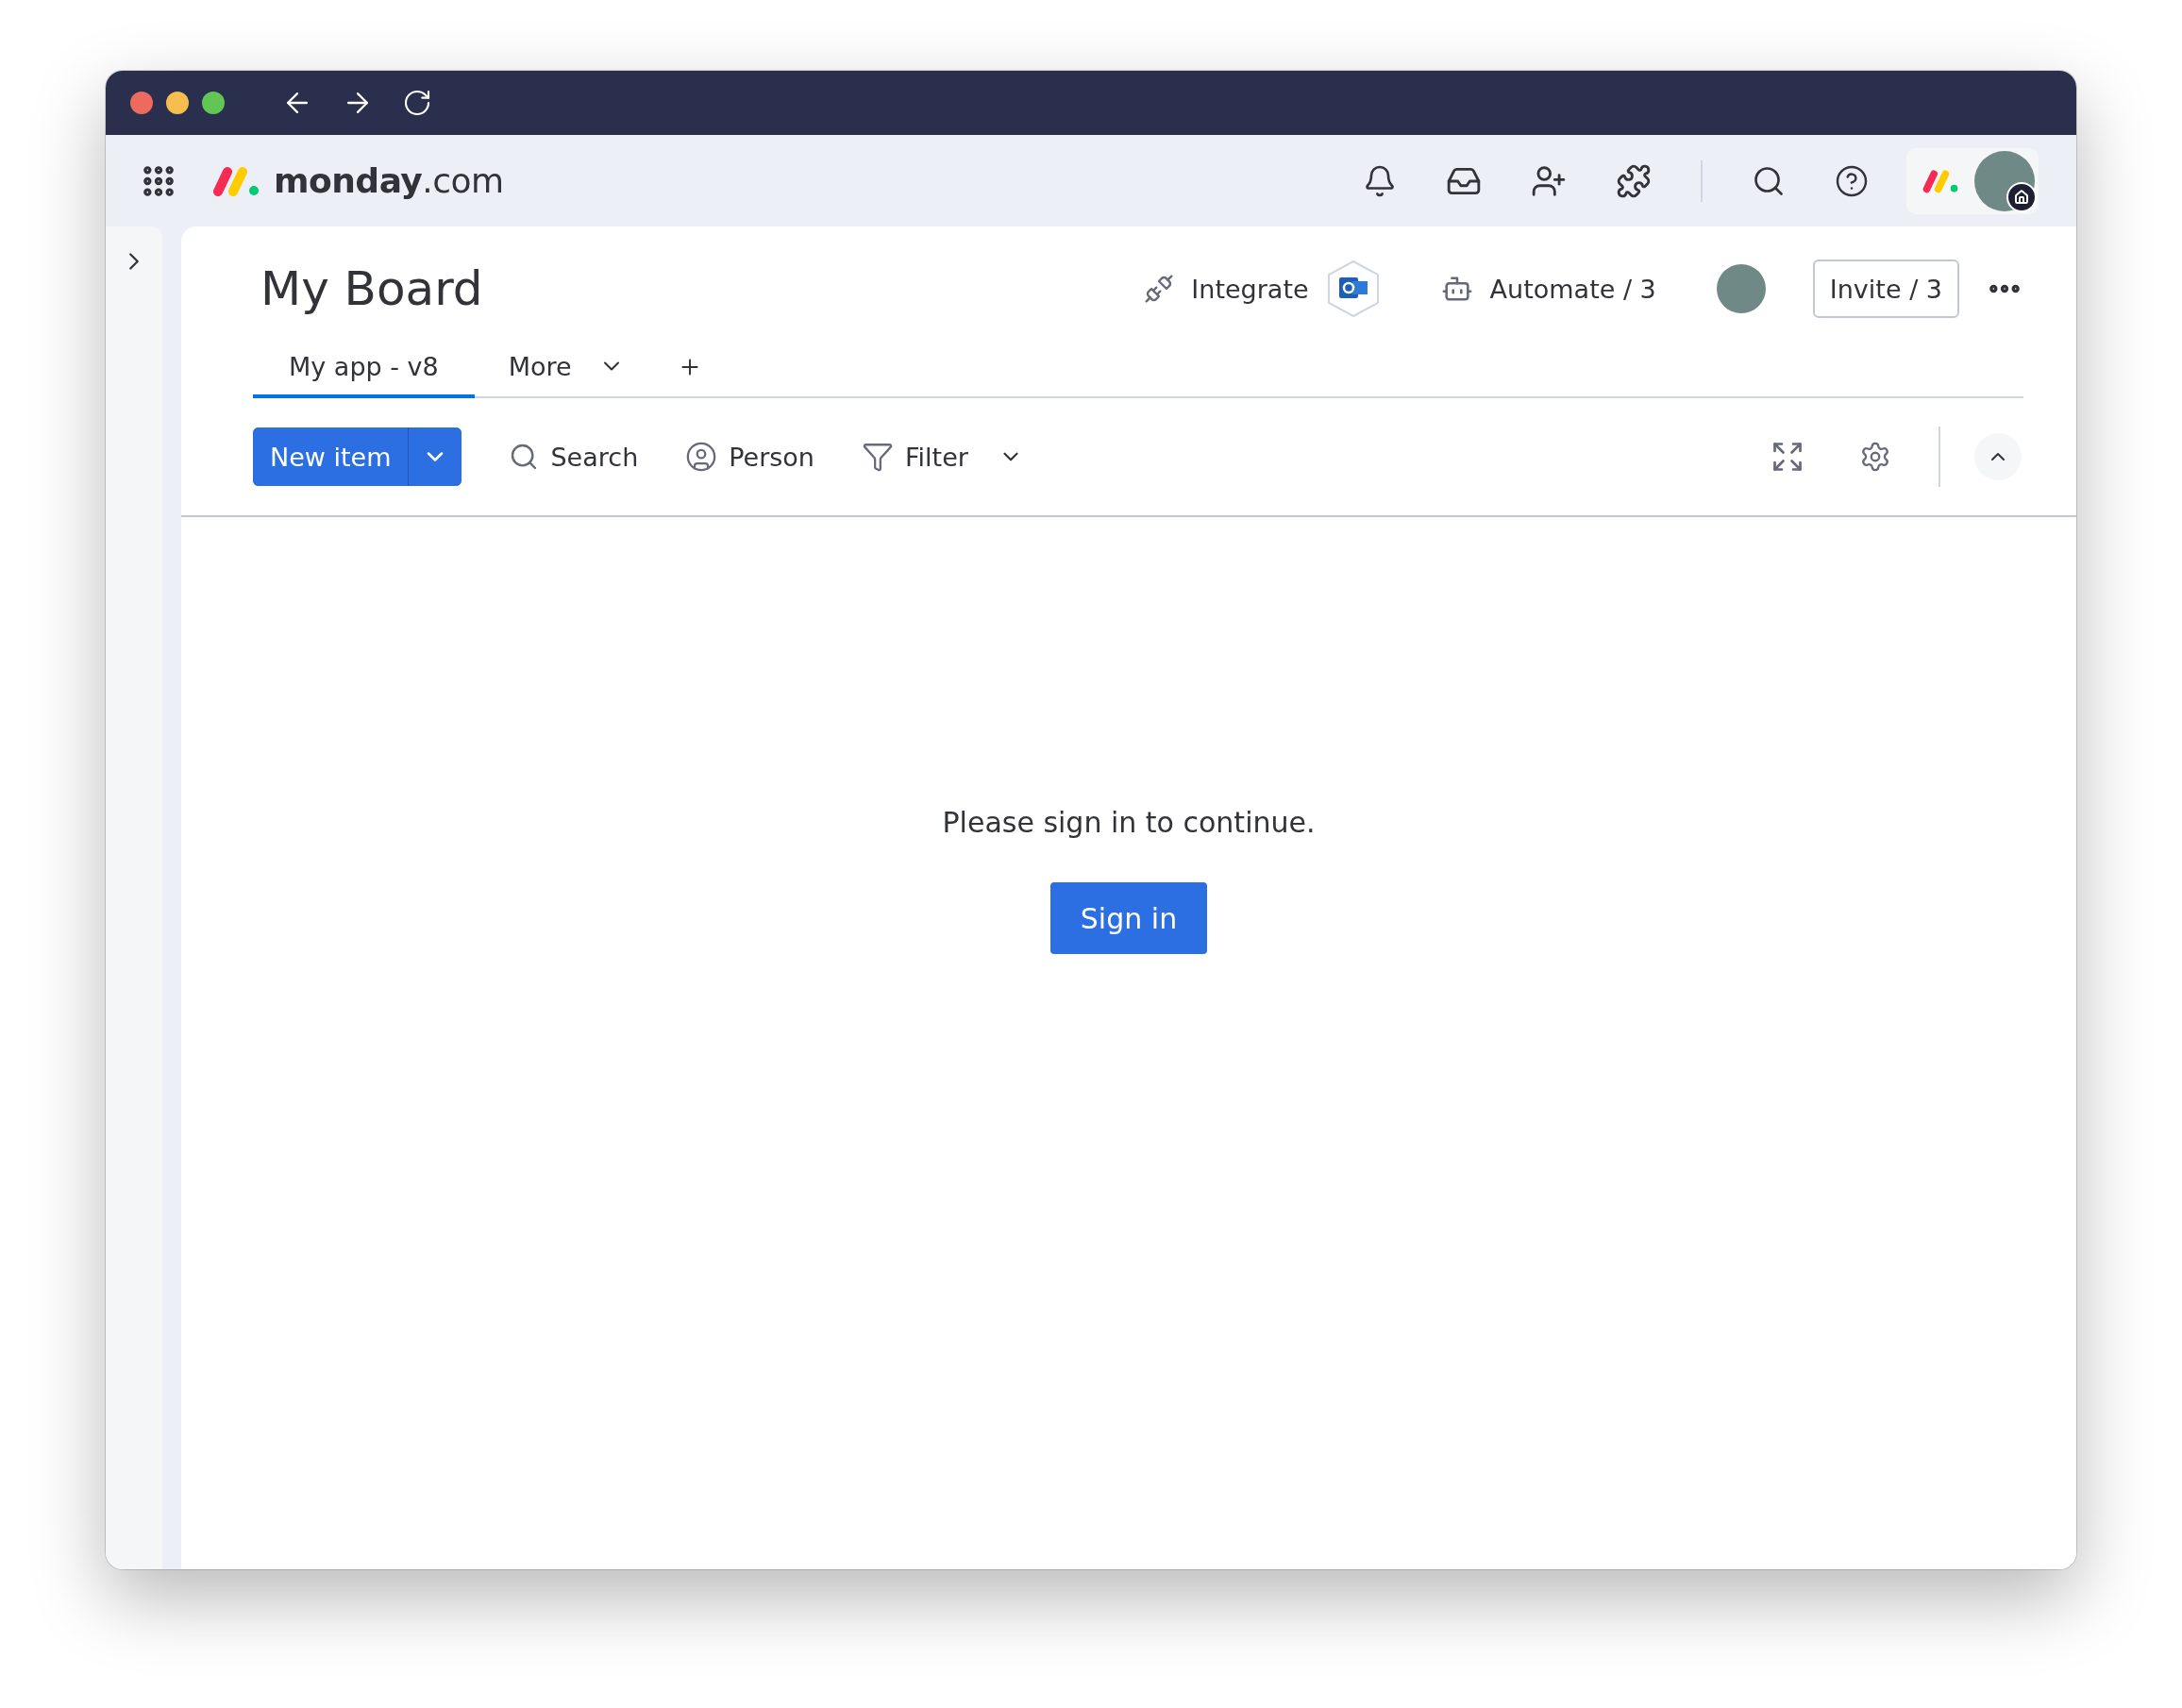 This screenshot has height=1708, width=2182. I want to click on puzzle-piece-icon, so click(1634, 180).